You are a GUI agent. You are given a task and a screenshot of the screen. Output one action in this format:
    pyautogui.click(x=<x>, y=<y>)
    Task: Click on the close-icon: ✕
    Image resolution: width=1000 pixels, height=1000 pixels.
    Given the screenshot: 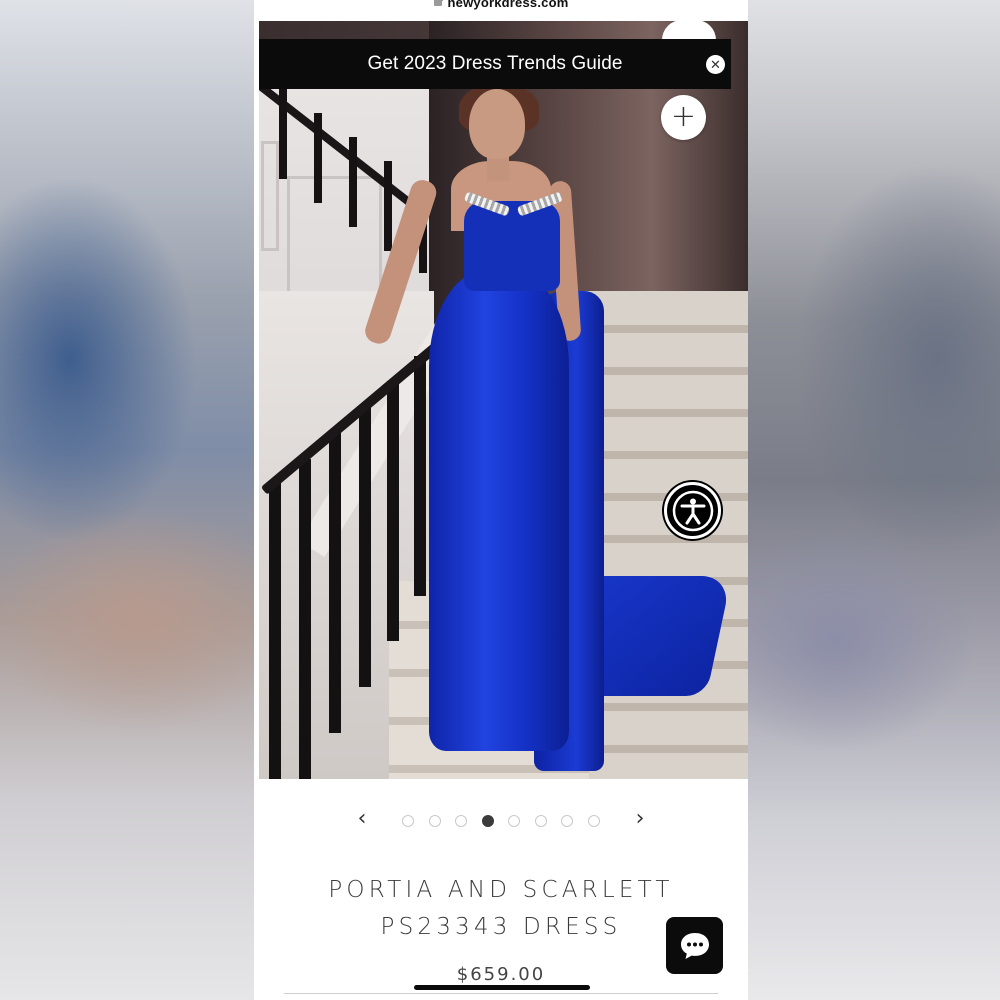 What is the action you would take?
    pyautogui.click(x=715, y=64)
    